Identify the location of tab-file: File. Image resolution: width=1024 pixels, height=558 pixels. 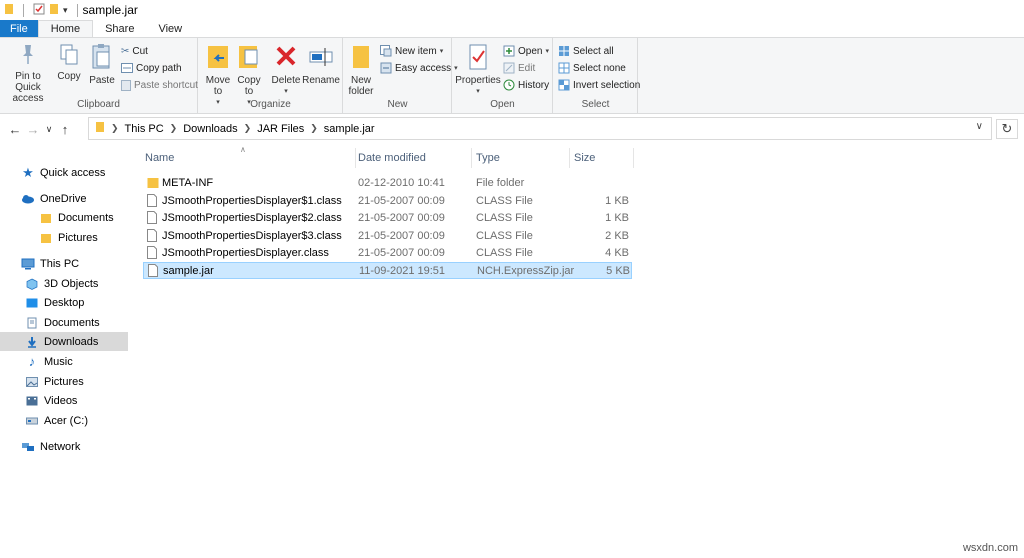
(19, 28).